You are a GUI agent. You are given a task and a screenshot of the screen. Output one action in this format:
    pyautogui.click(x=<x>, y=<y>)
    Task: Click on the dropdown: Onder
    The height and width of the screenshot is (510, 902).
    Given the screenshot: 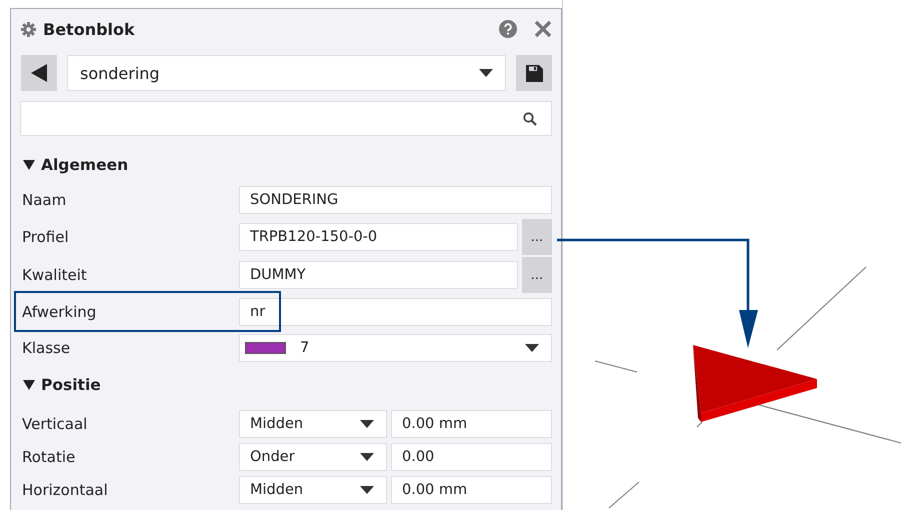 What is the action you would take?
    pyautogui.click(x=313, y=456)
    